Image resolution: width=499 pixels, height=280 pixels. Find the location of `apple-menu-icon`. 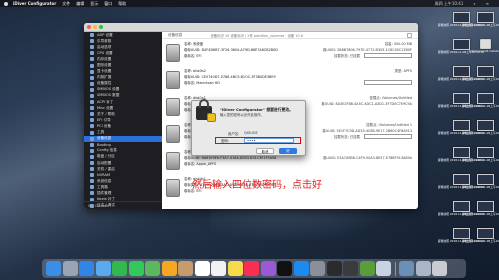

apple-menu-icon is located at coordinates (6, 3).